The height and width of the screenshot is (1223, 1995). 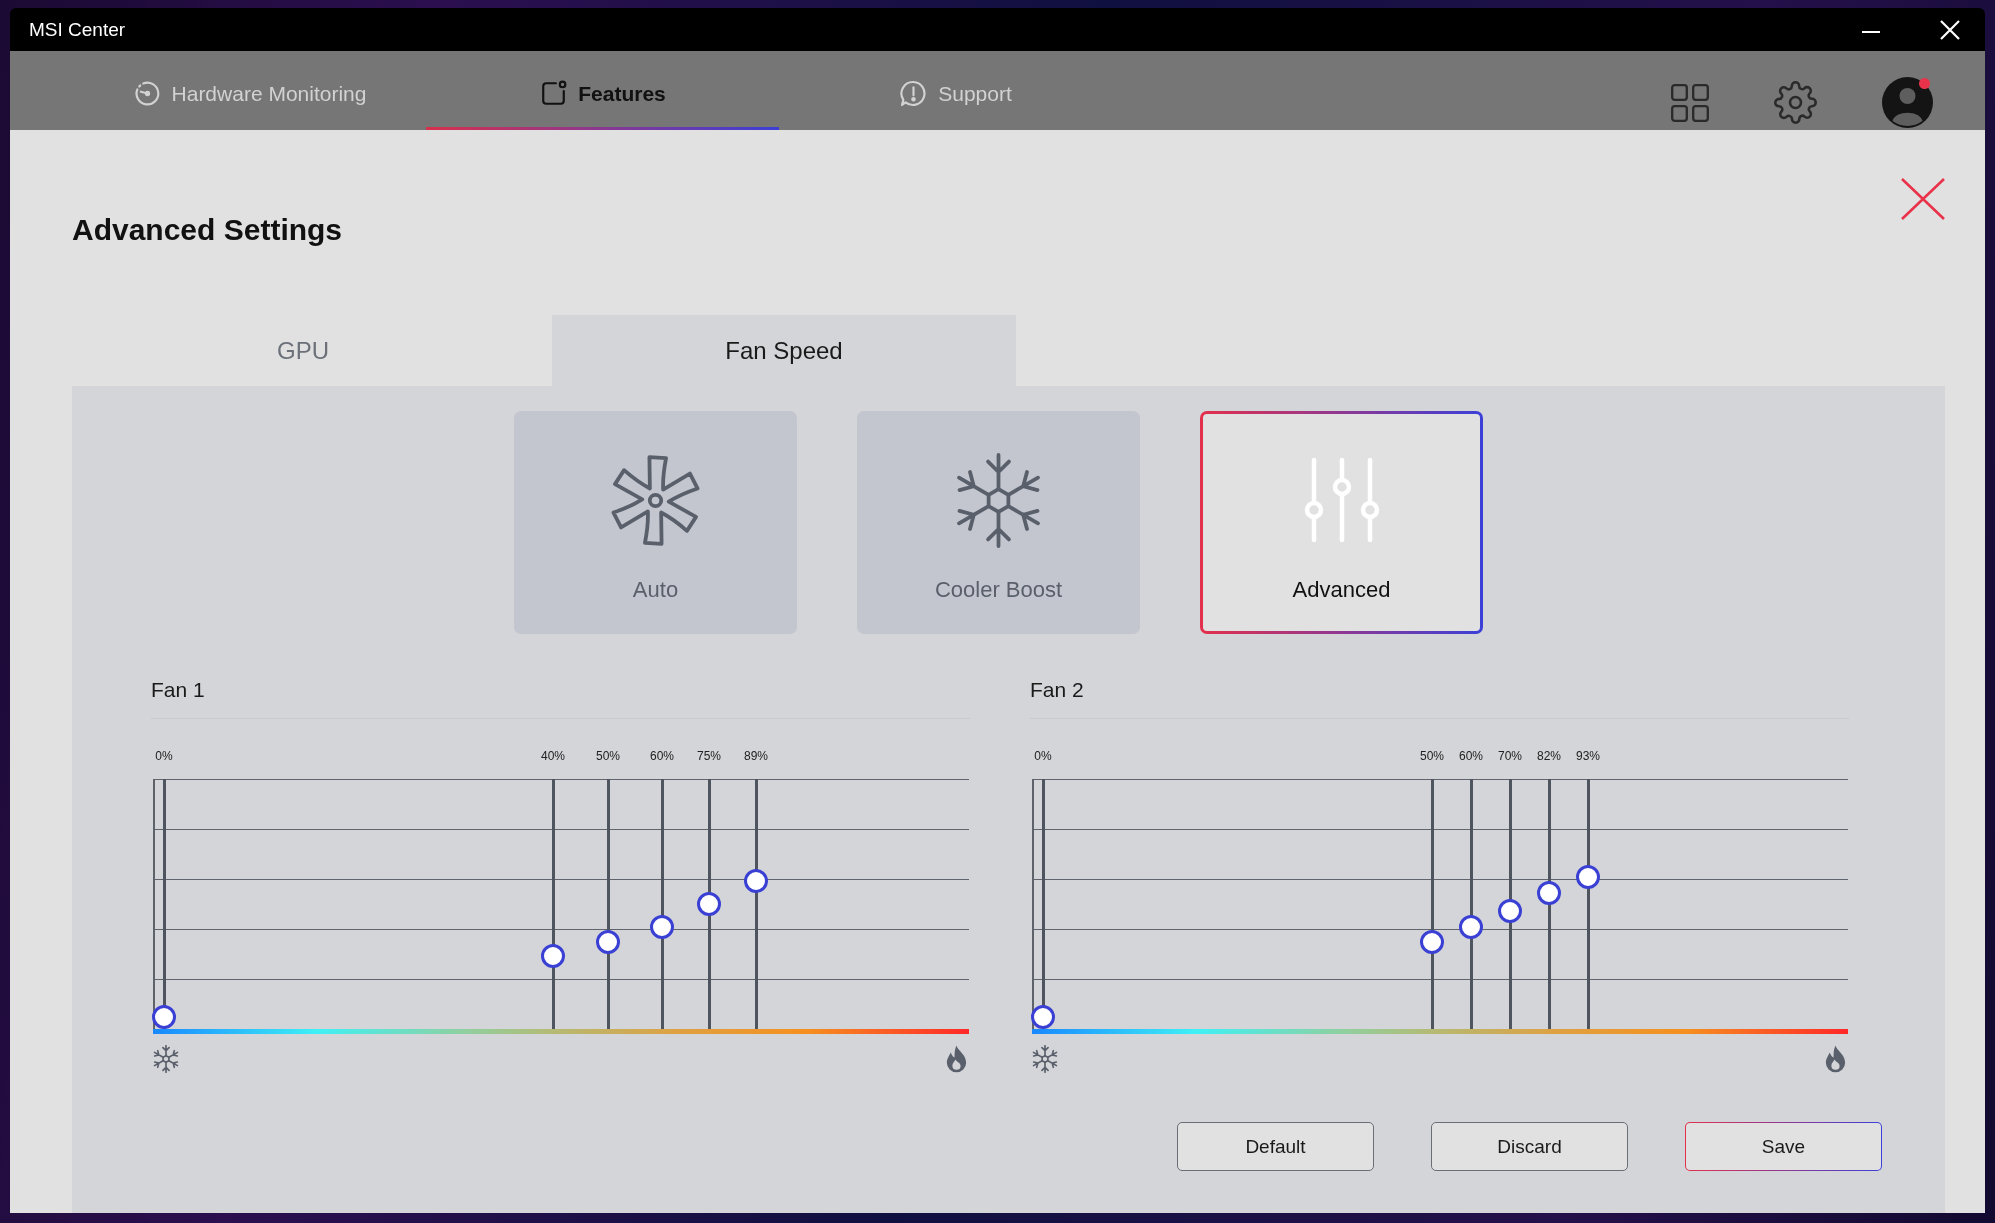 I want to click on save-button: Save, so click(x=1783, y=1146).